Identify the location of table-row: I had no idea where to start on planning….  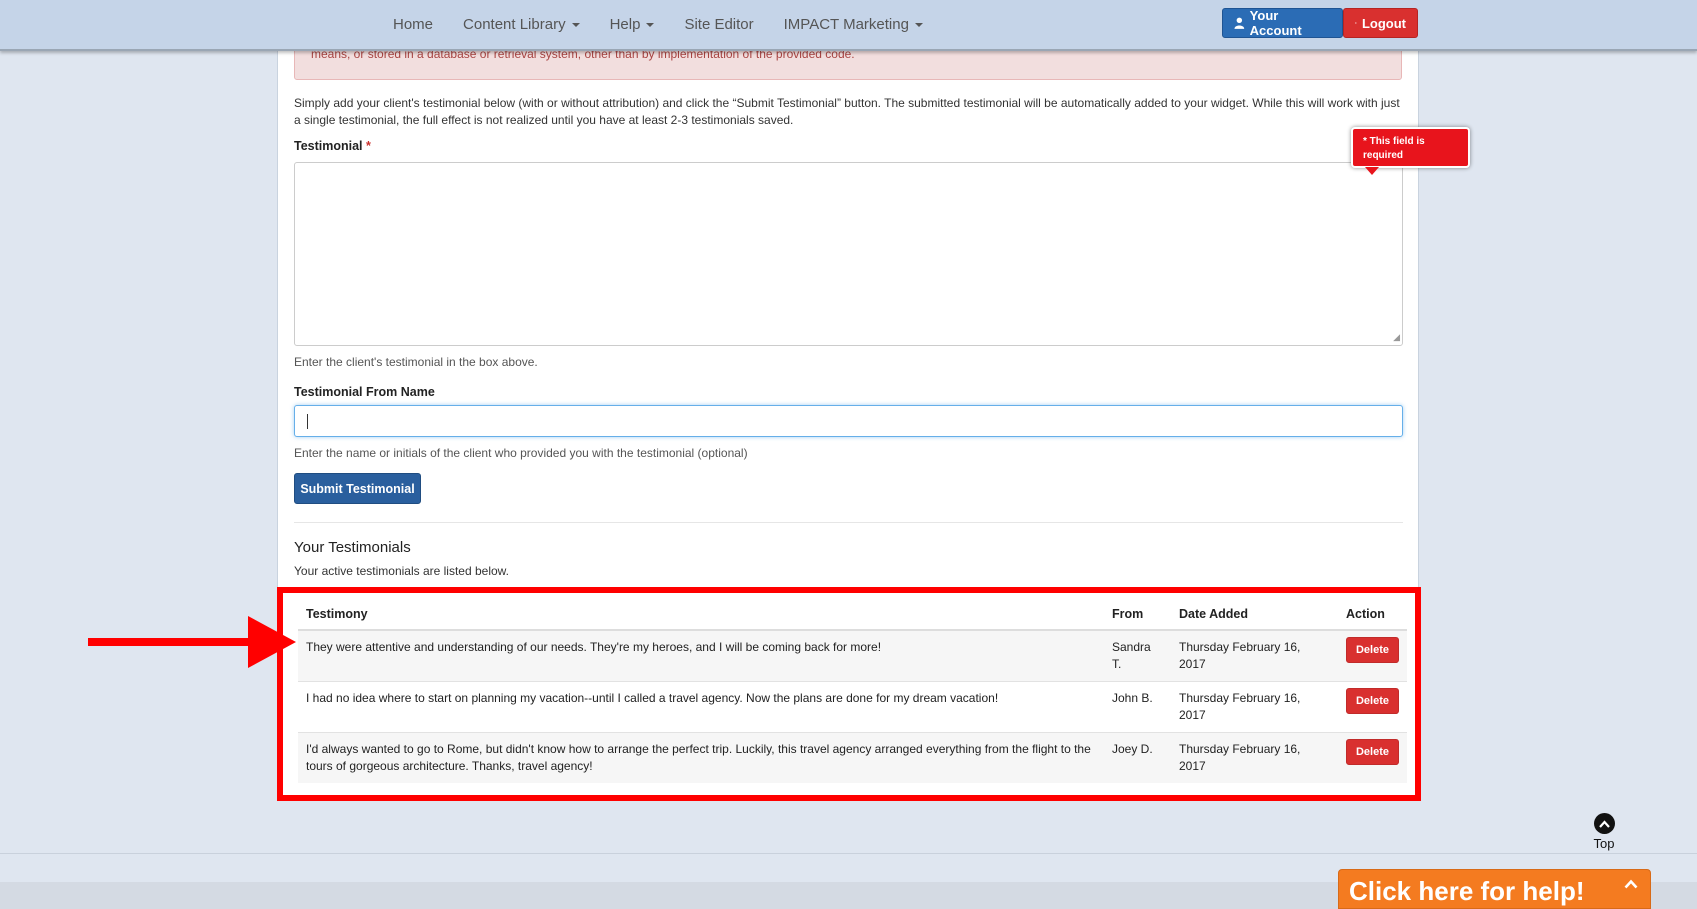
(852, 707).